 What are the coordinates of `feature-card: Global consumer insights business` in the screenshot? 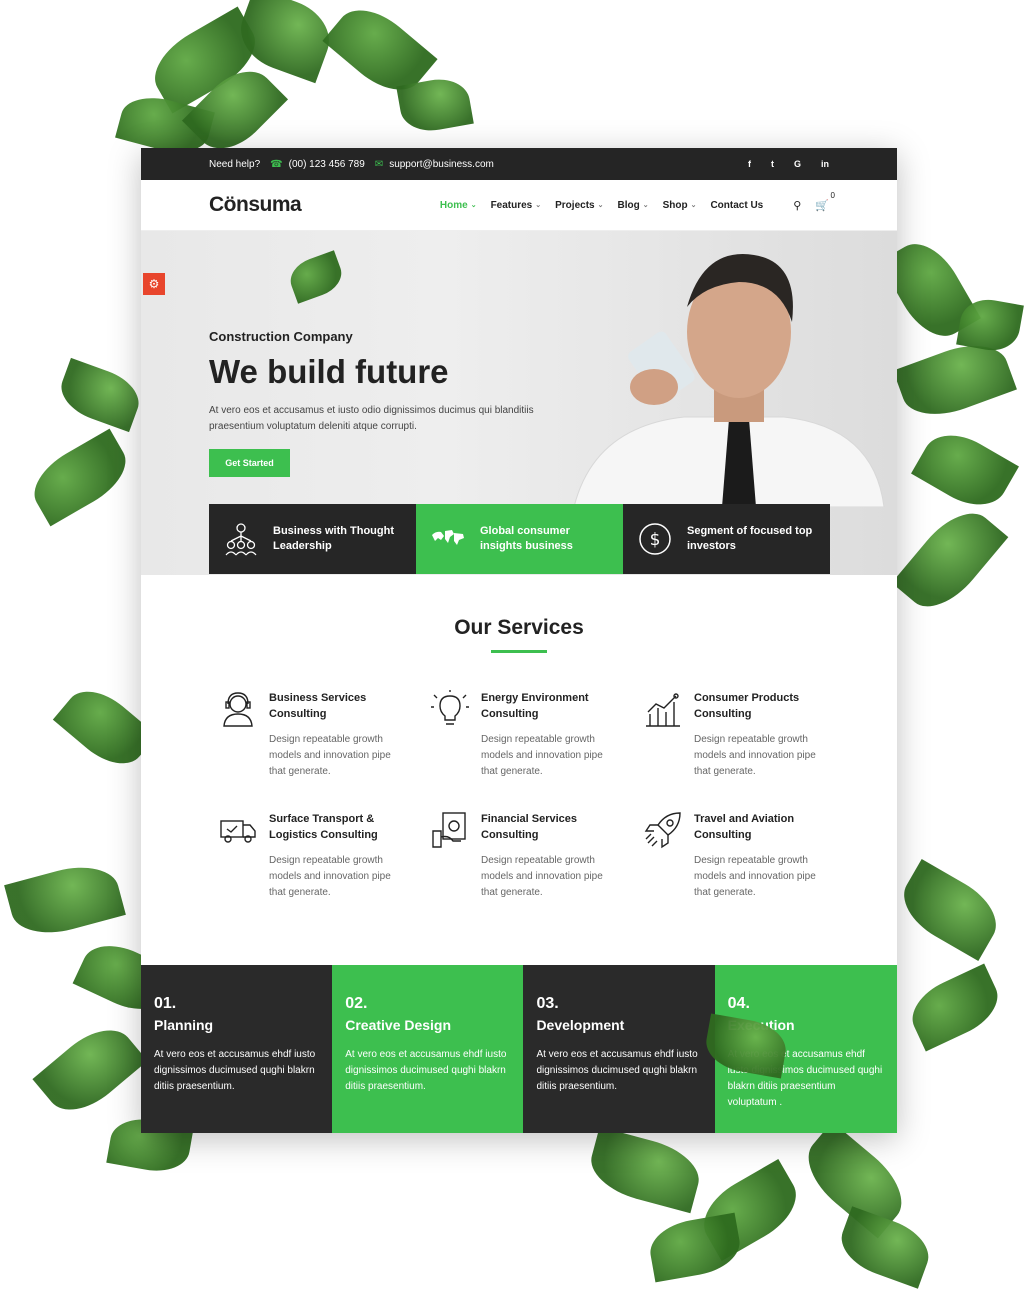 It's located at (519, 539).